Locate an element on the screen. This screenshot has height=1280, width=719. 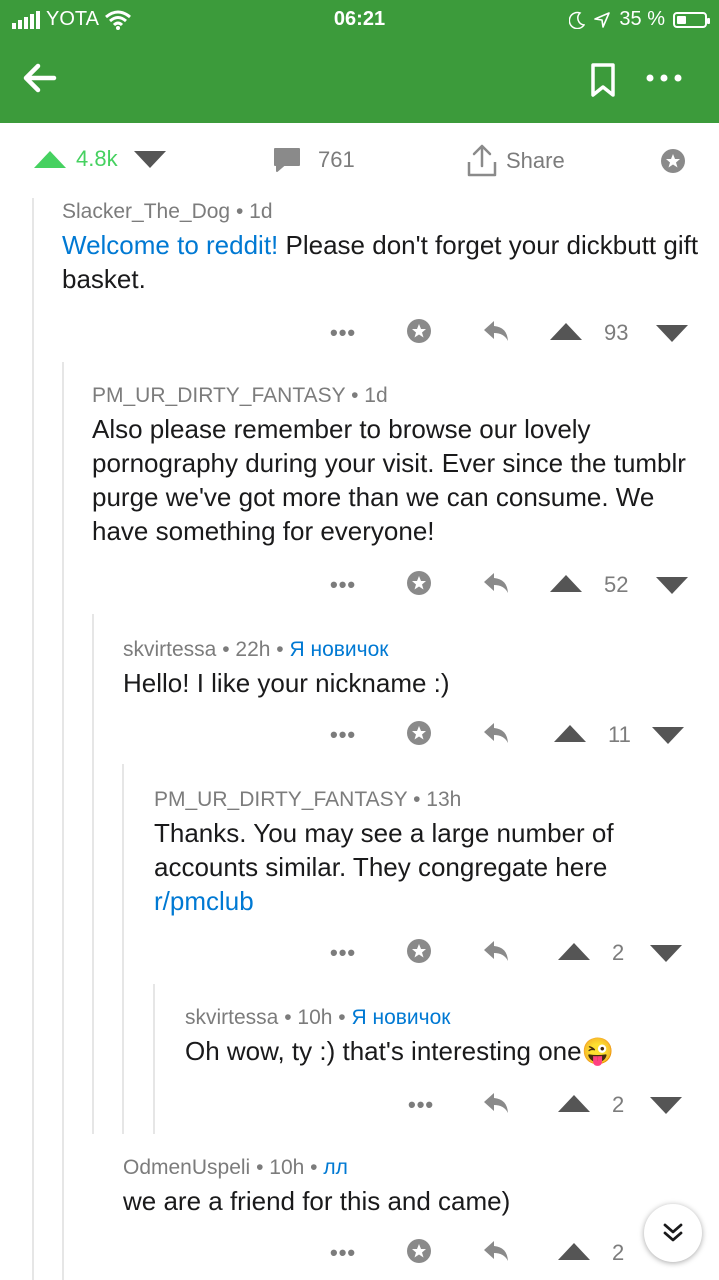
comment-text: we are a friend for this and came) is located at coordinates (317, 1201).